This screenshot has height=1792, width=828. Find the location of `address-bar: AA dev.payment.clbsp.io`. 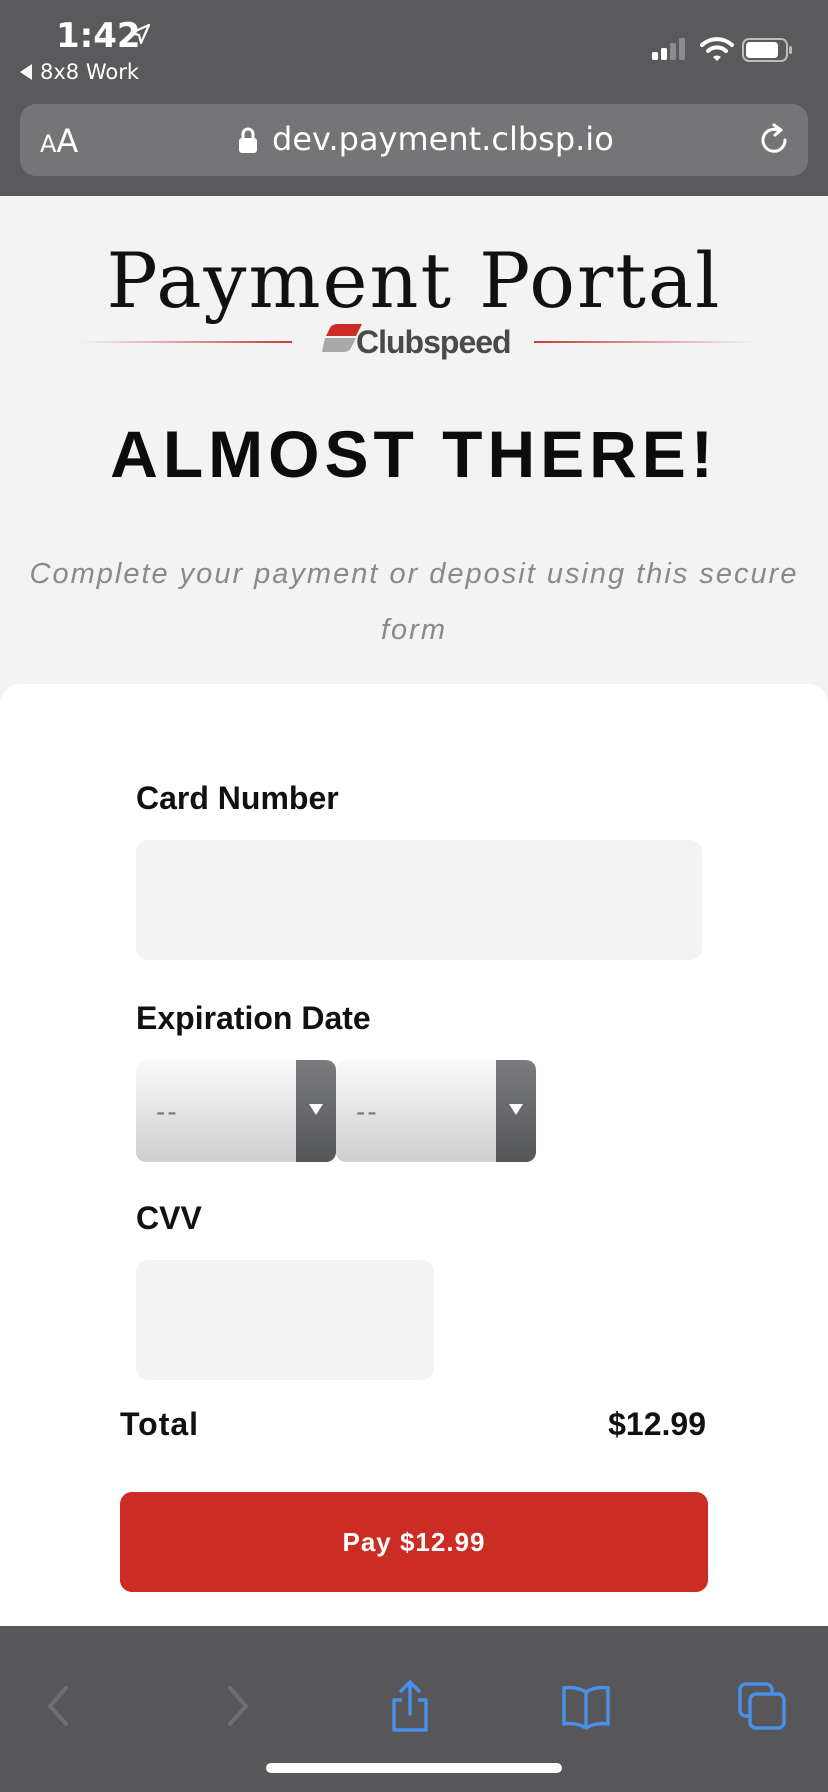

address-bar: AA dev.payment.clbsp.io is located at coordinates (414, 140).